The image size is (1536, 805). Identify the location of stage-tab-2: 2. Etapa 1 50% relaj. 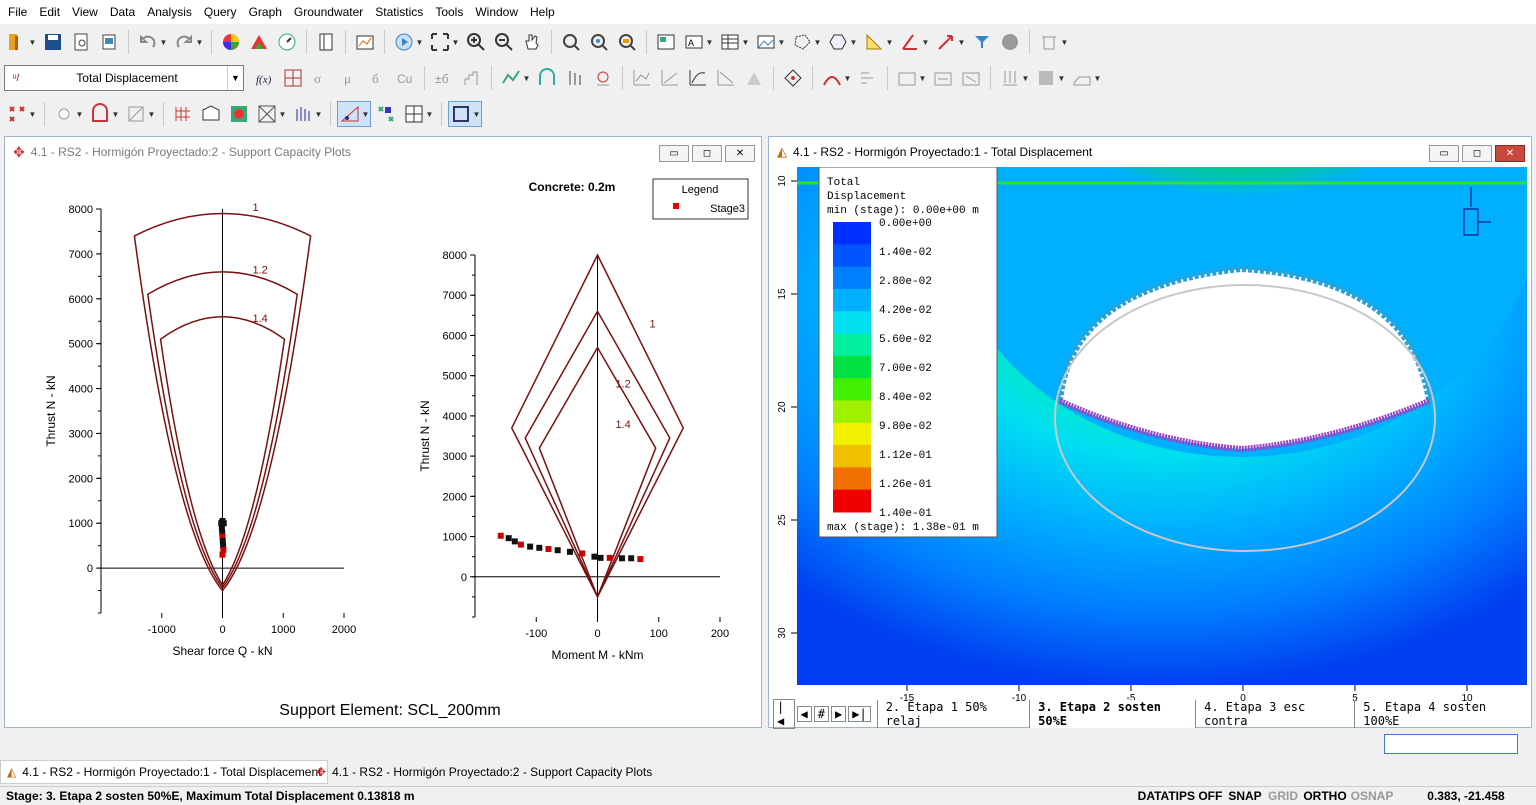
(952, 714).